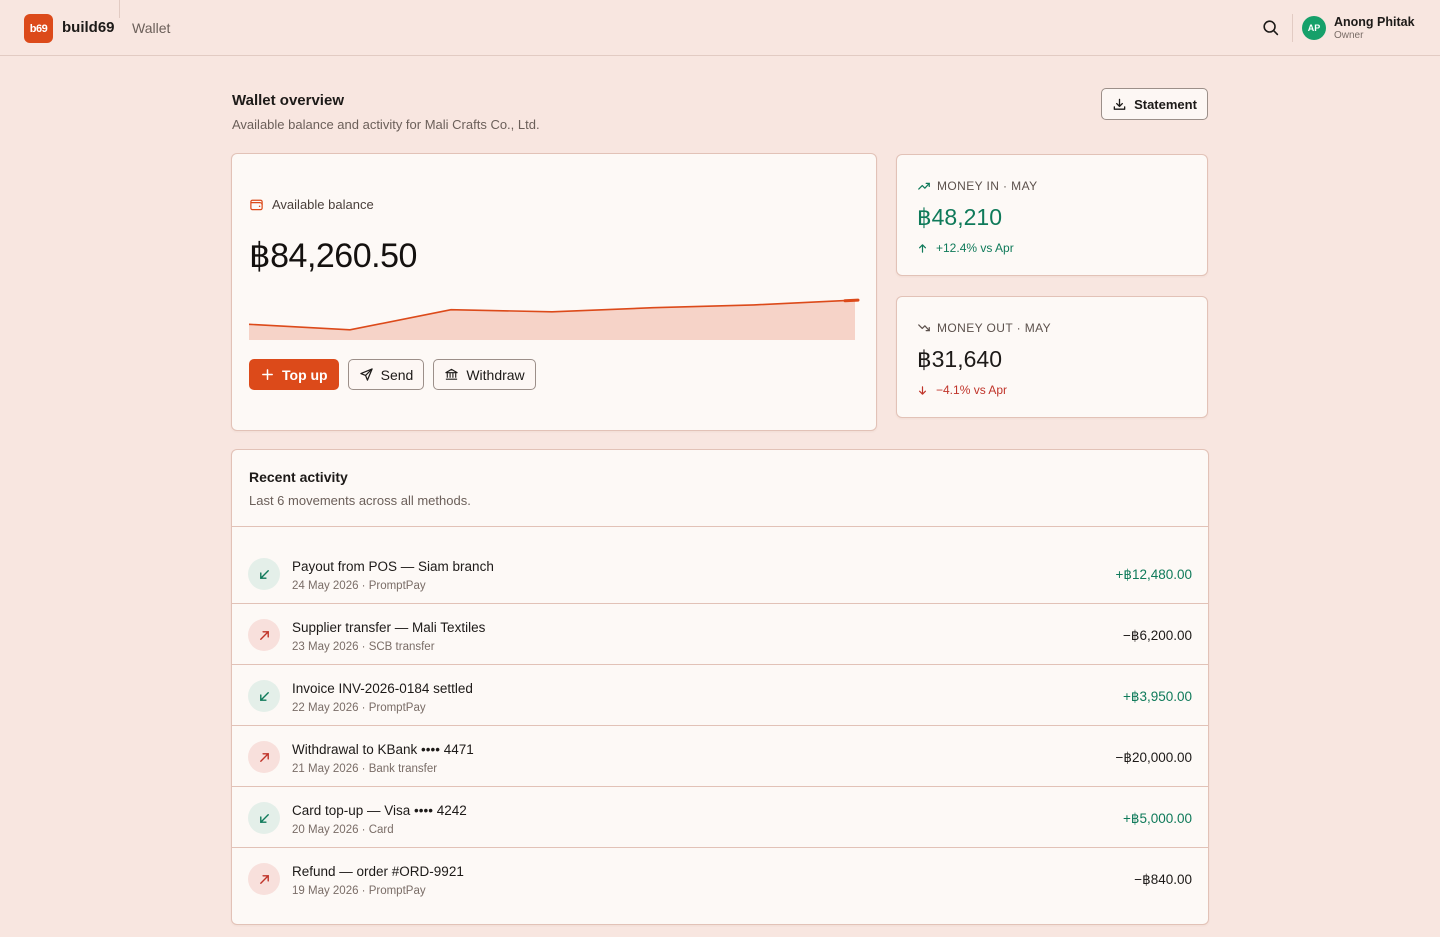 Image resolution: width=1440 pixels, height=937 pixels. I want to click on activity-row-meta: 19 May 2026 · PromptPay, so click(359, 891).